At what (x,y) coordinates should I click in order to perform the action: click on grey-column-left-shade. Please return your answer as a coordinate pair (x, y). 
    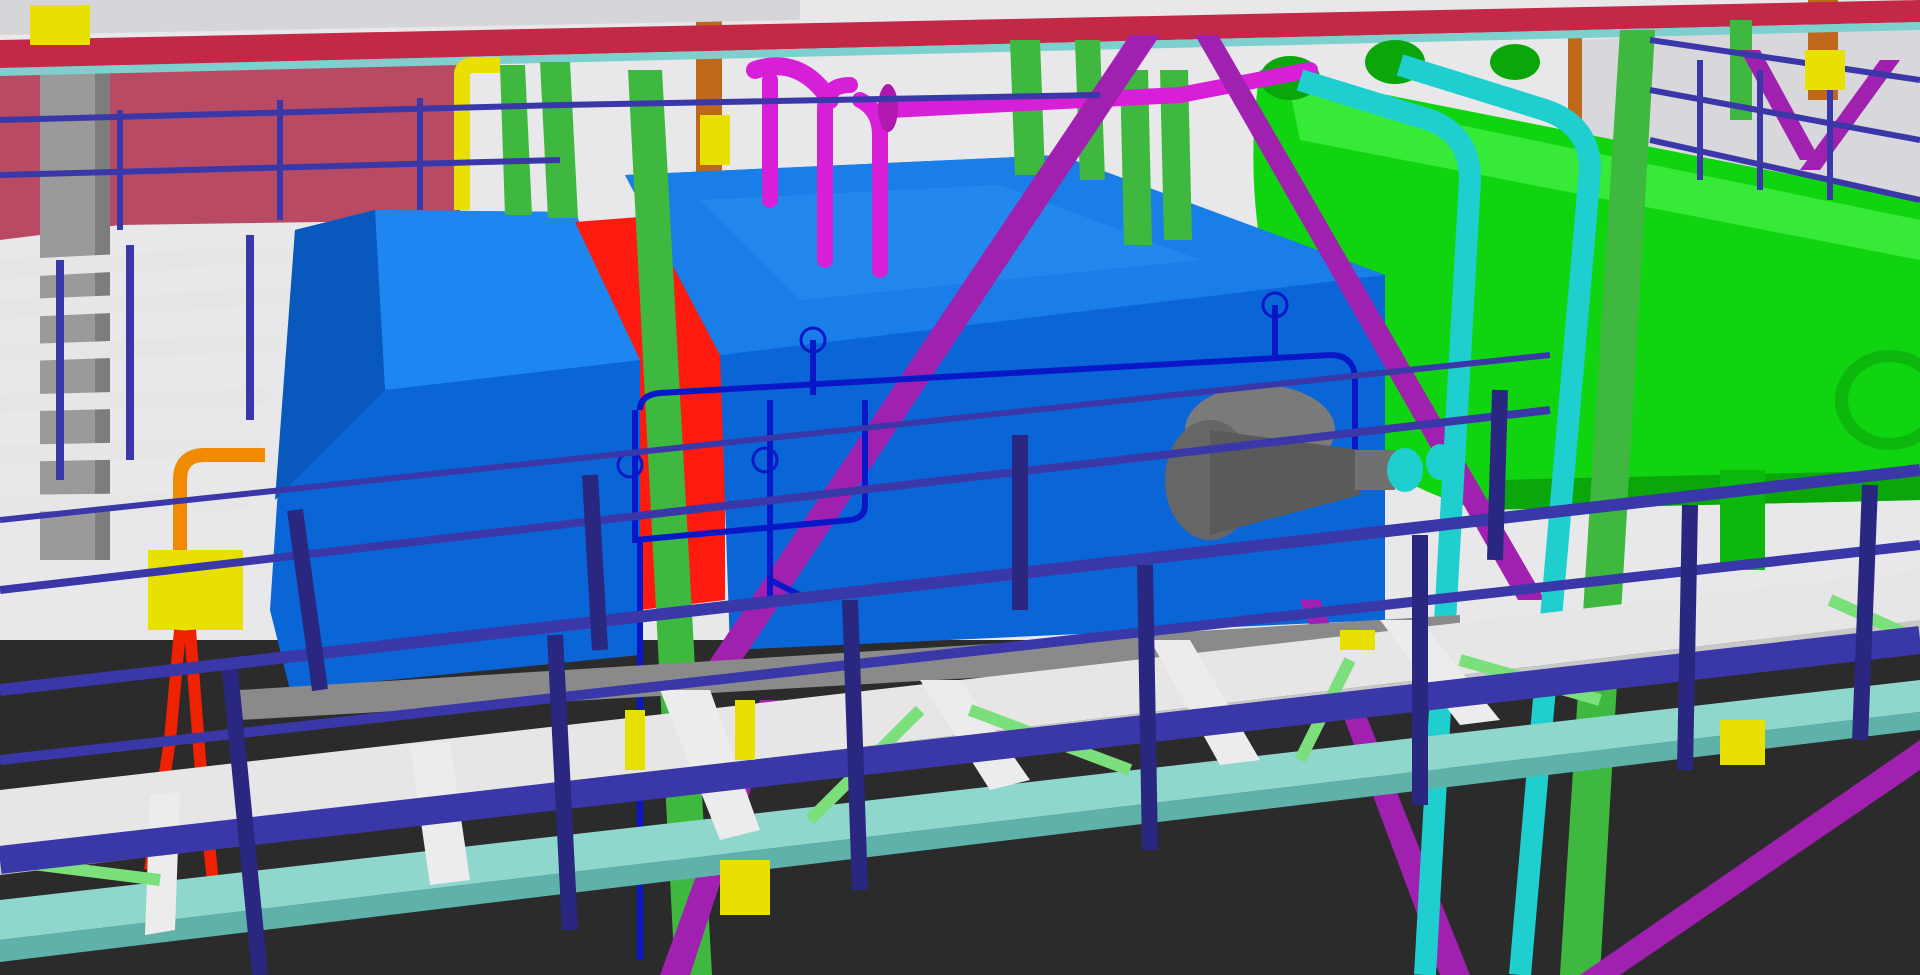
    Looking at the image, I should click on (102, 315).